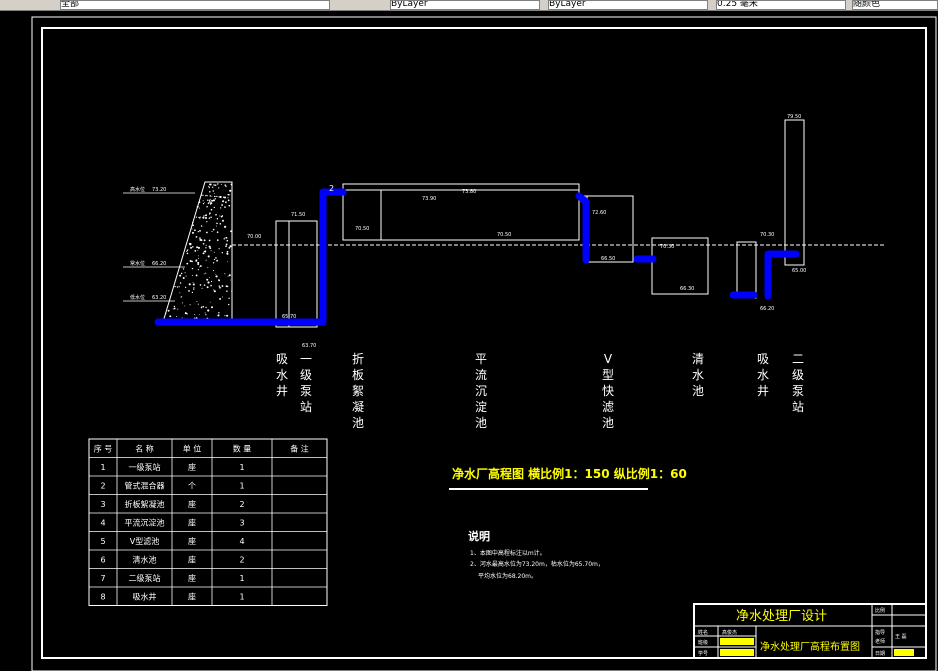 The image size is (938, 671). I want to click on layer-manager-button, so click(9, 5).